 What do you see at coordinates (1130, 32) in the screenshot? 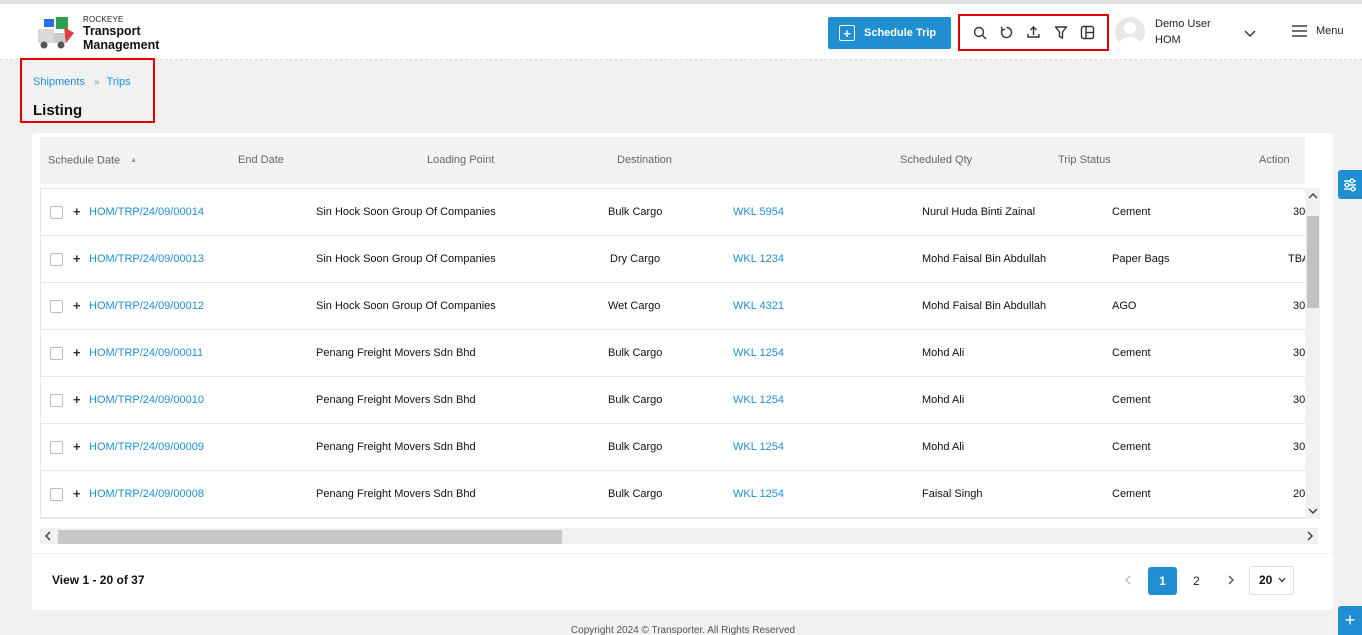
I see `avatar` at bounding box center [1130, 32].